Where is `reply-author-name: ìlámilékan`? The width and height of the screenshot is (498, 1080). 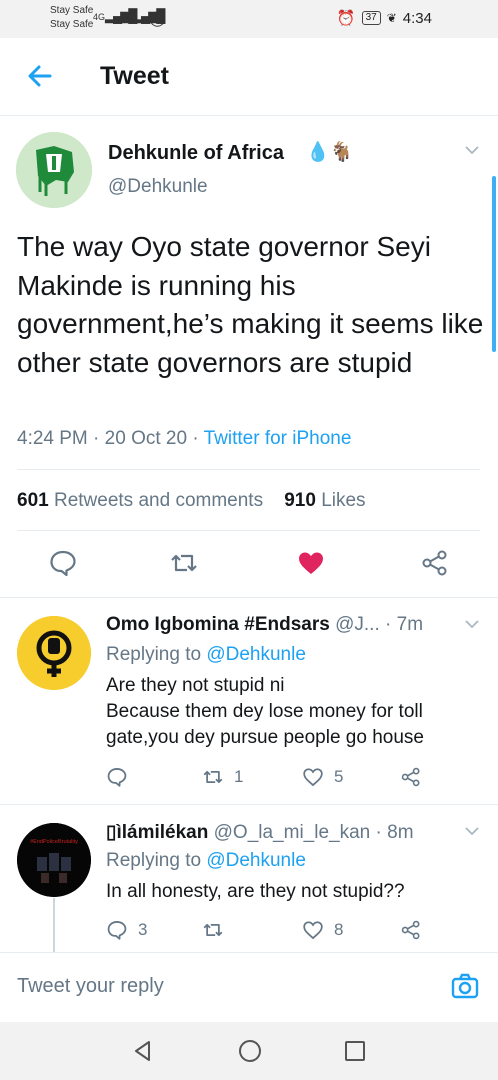
reply-author-name: ìlámilékan is located at coordinates (162, 832).